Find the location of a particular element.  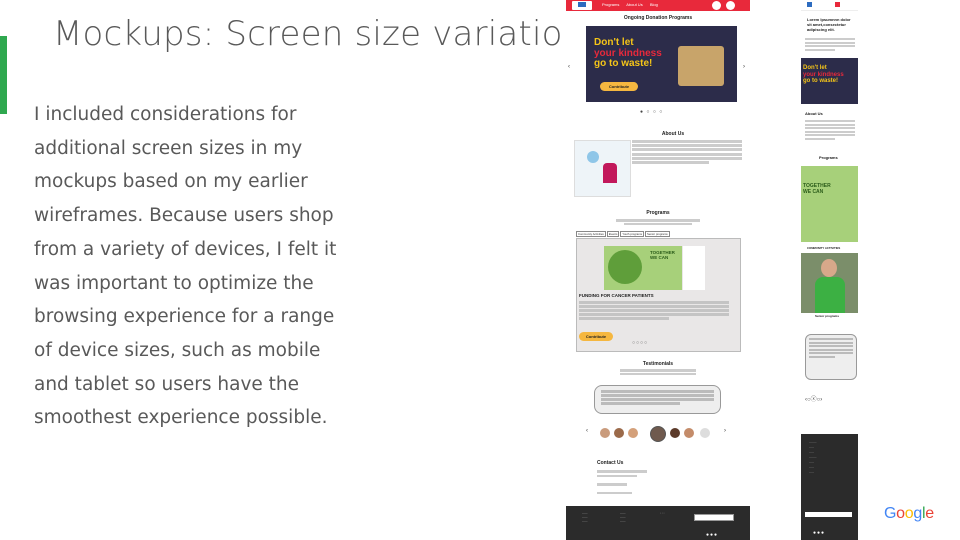

mockup-testimonials-heading: Testimonials is located at coordinates (658, 364).